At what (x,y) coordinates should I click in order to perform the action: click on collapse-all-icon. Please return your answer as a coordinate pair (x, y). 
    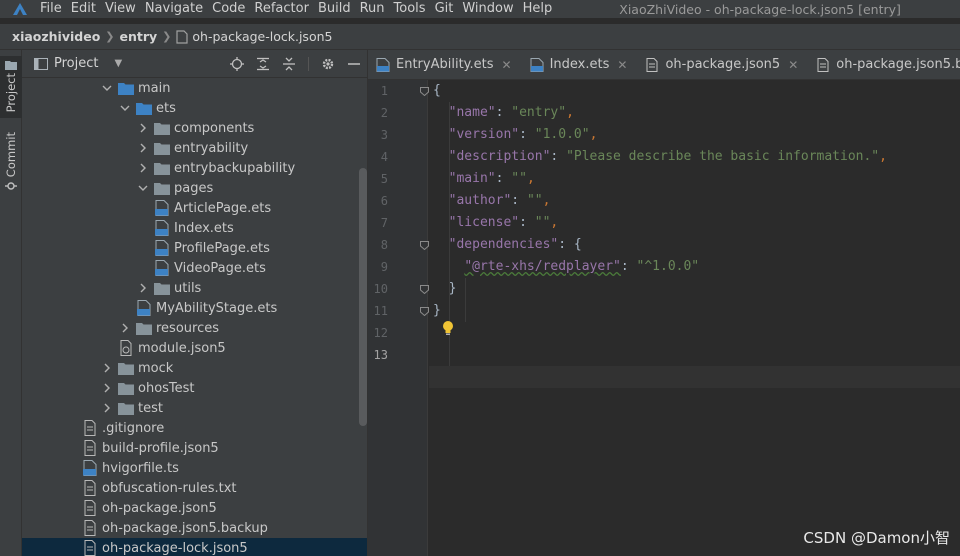
    Looking at the image, I should click on (289, 64).